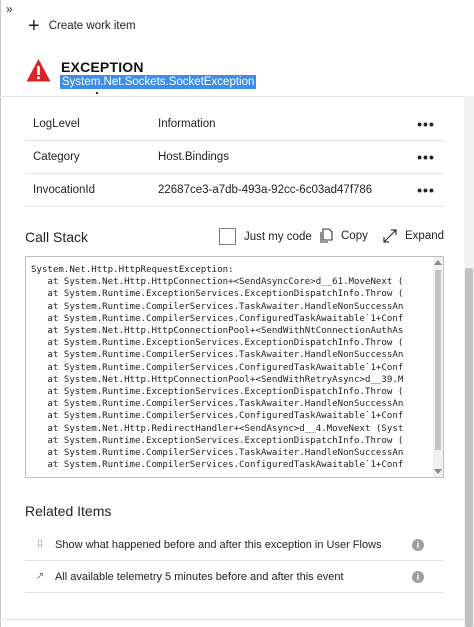 Image resolution: width=474 pixels, height=627 pixels. I want to click on property-key: LogLevel, so click(56, 124).